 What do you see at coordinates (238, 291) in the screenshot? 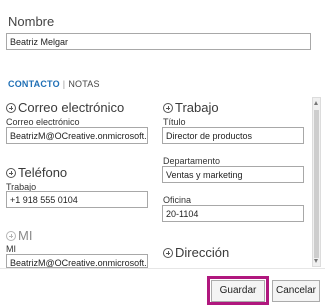
I see `save-button: Guardar` at bounding box center [238, 291].